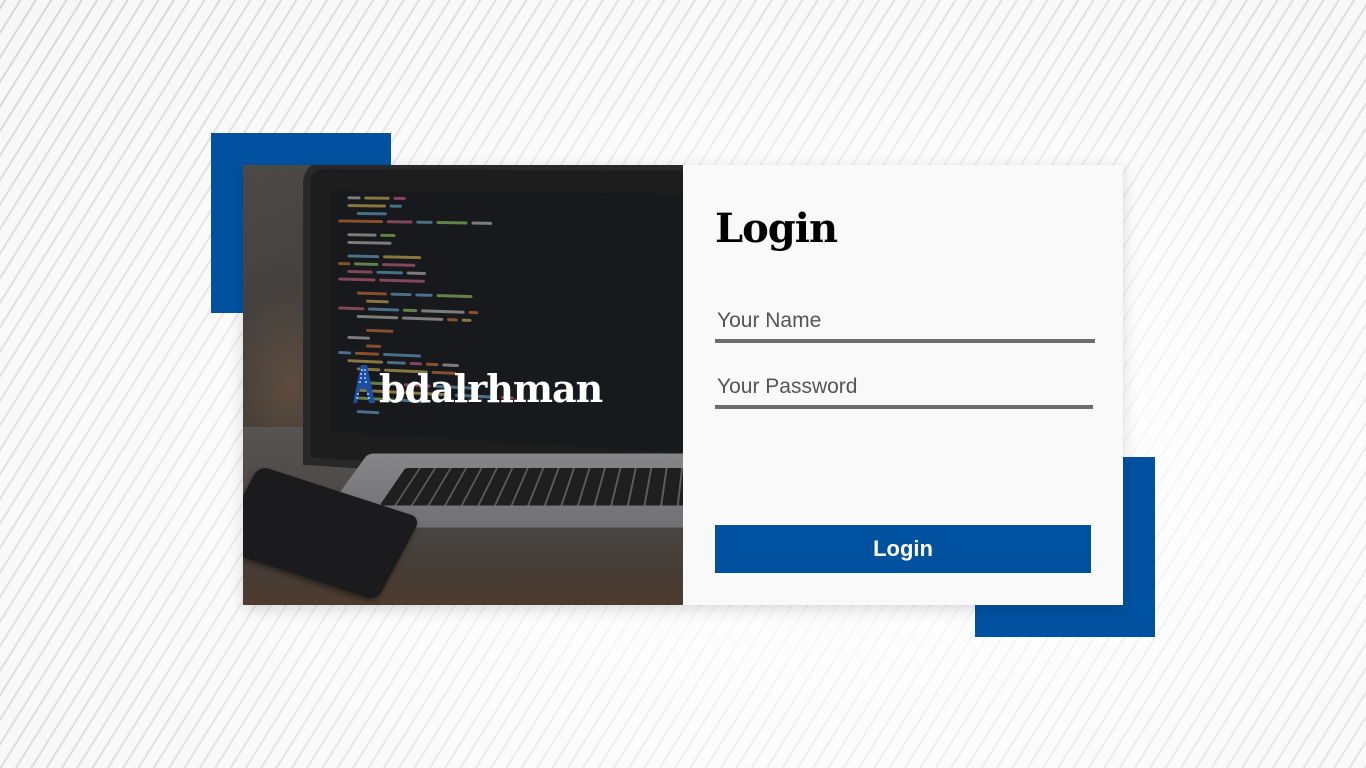  What do you see at coordinates (903, 549) in the screenshot?
I see `login-button: Login` at bounding box center [903, 549].